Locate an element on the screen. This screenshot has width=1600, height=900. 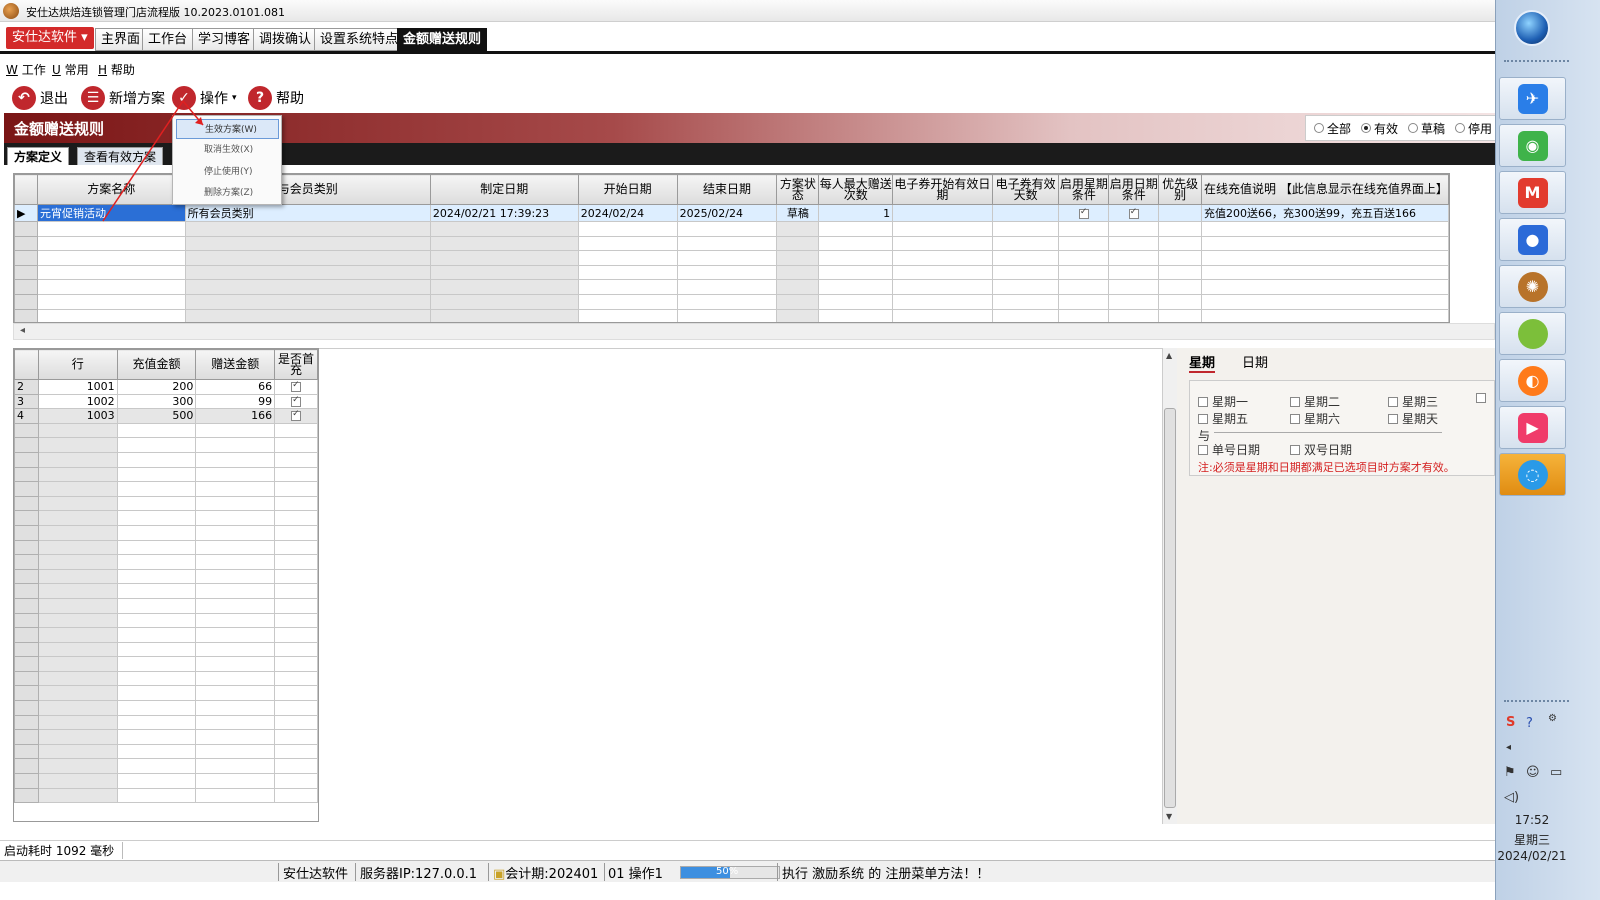
cell-date-condition is located at coordinates (1134, 213).